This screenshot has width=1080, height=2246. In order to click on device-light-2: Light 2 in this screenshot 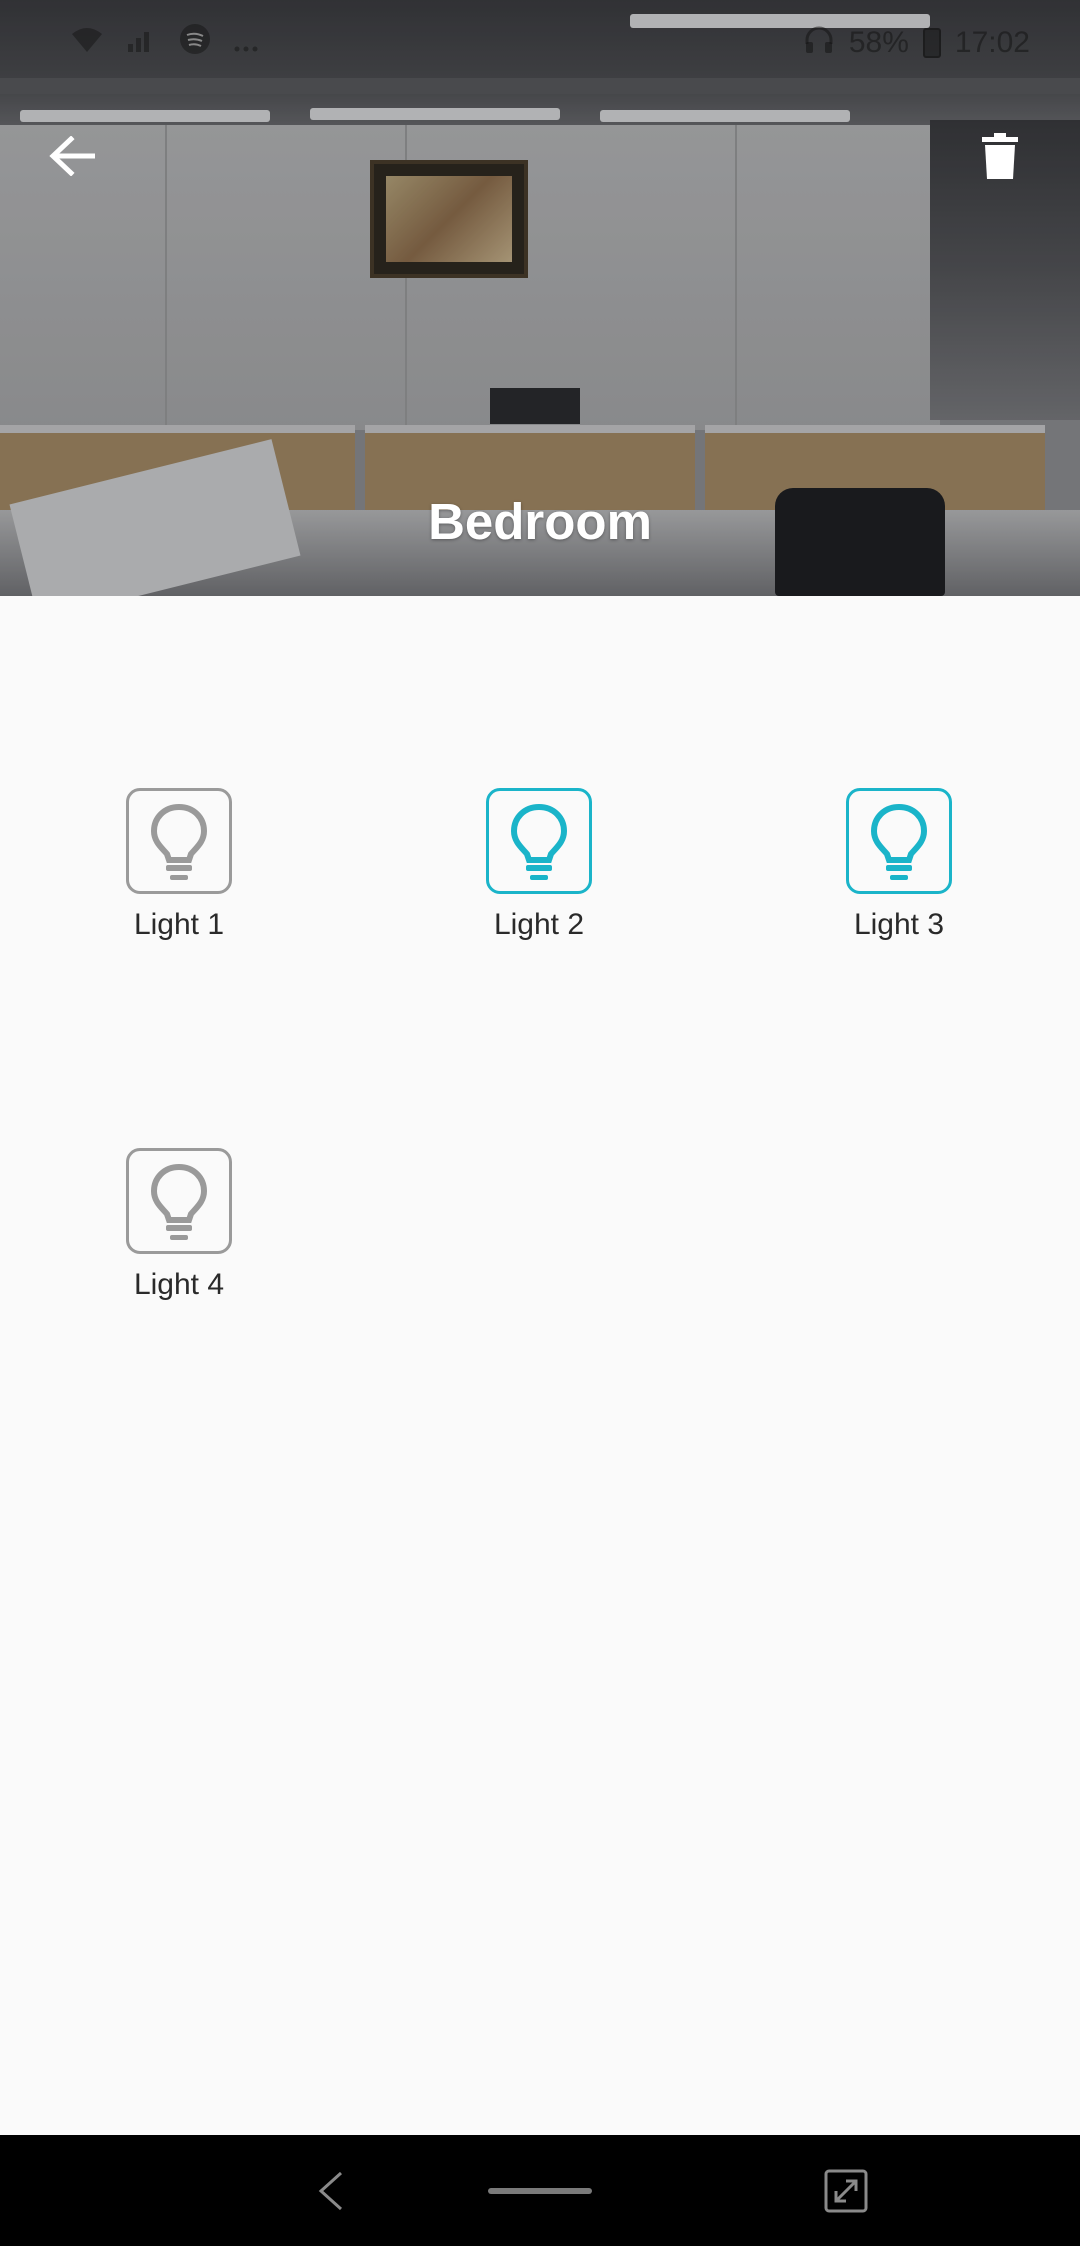, I will do `click(539, 865)`.